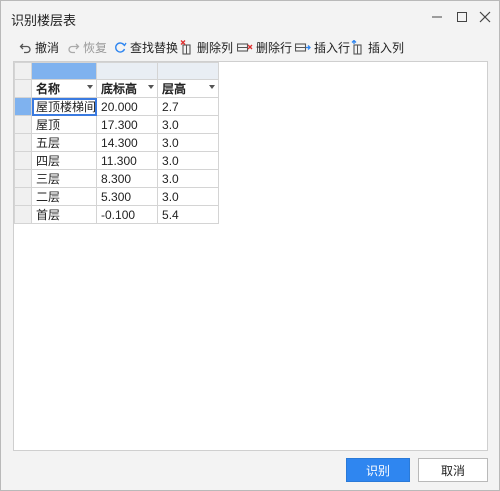  I want to click on table-cell: 五层, so click(64, 142).